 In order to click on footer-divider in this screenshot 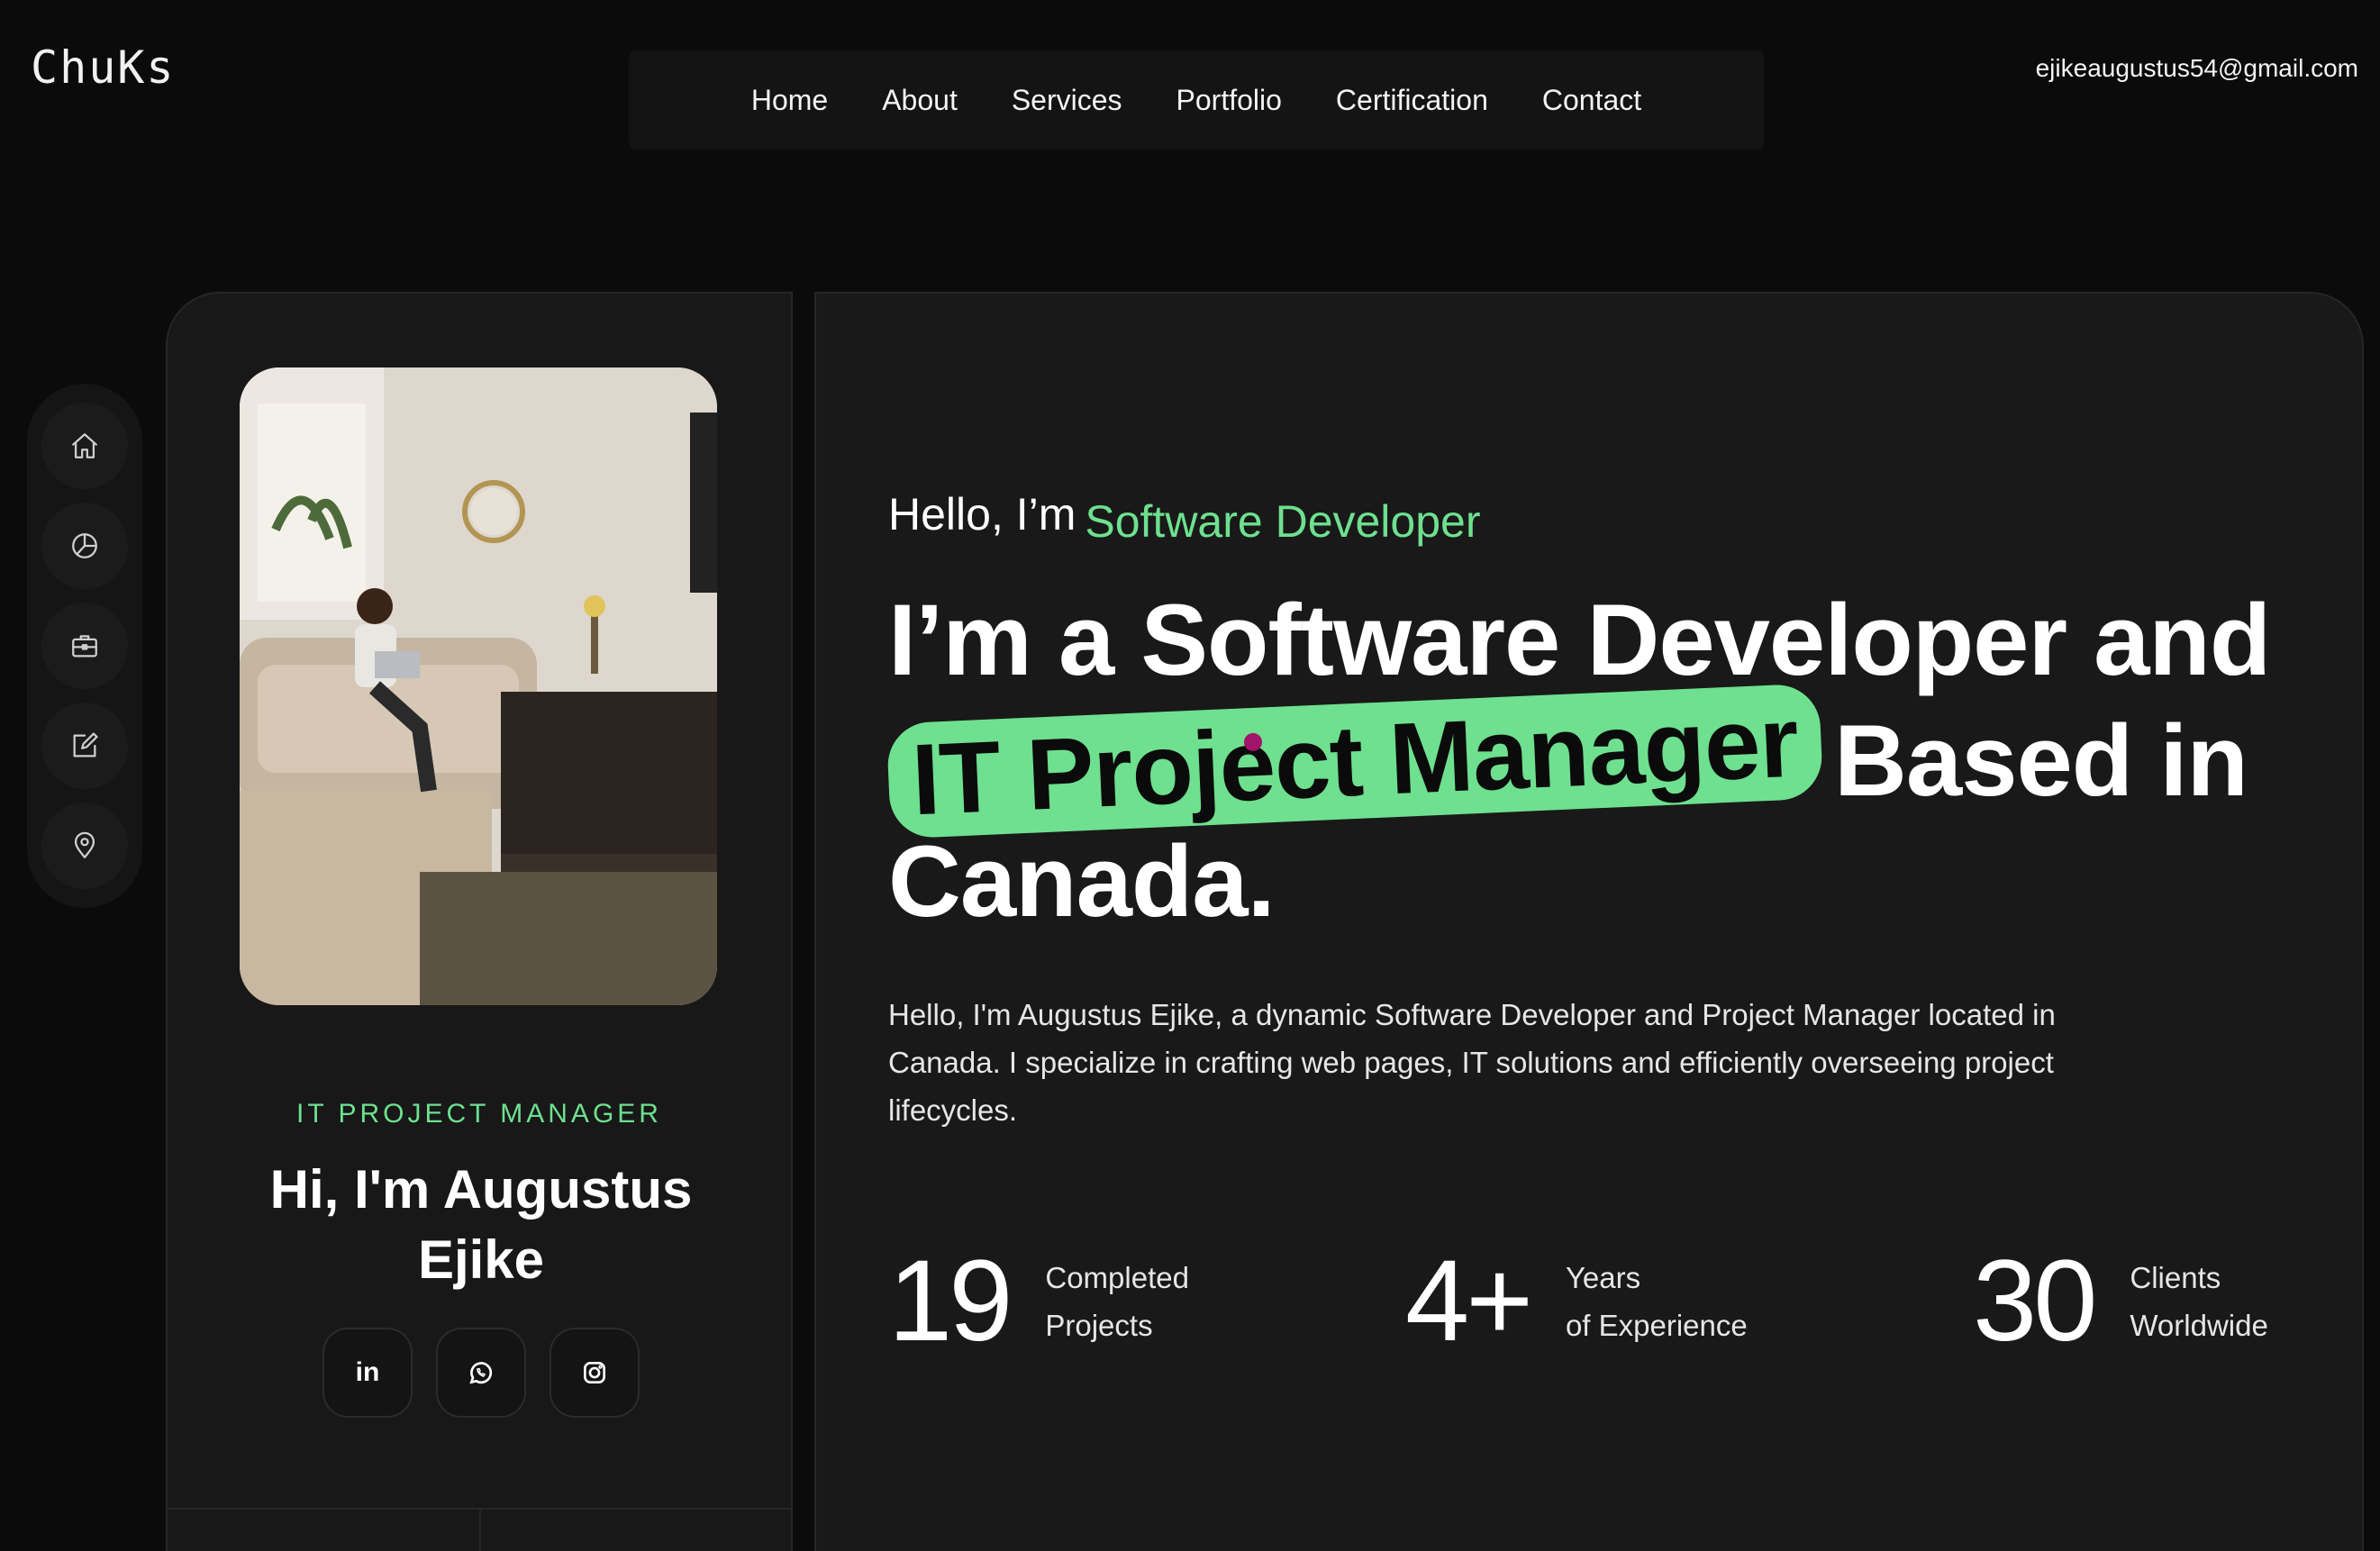, I will do `click(480, 1530)`.